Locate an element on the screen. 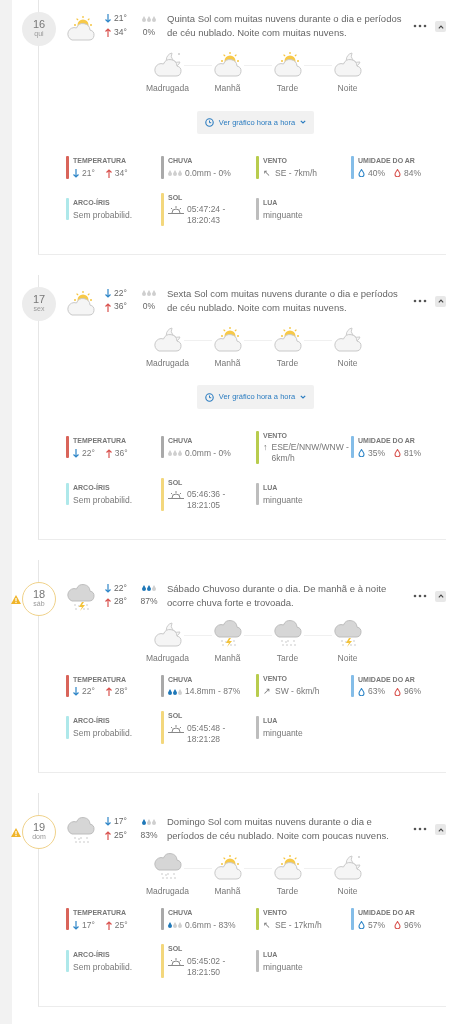 Image resolution: width=454 pixels, height=1024 pixels. rain-chance: 83% is located at coordinates (149, 835).